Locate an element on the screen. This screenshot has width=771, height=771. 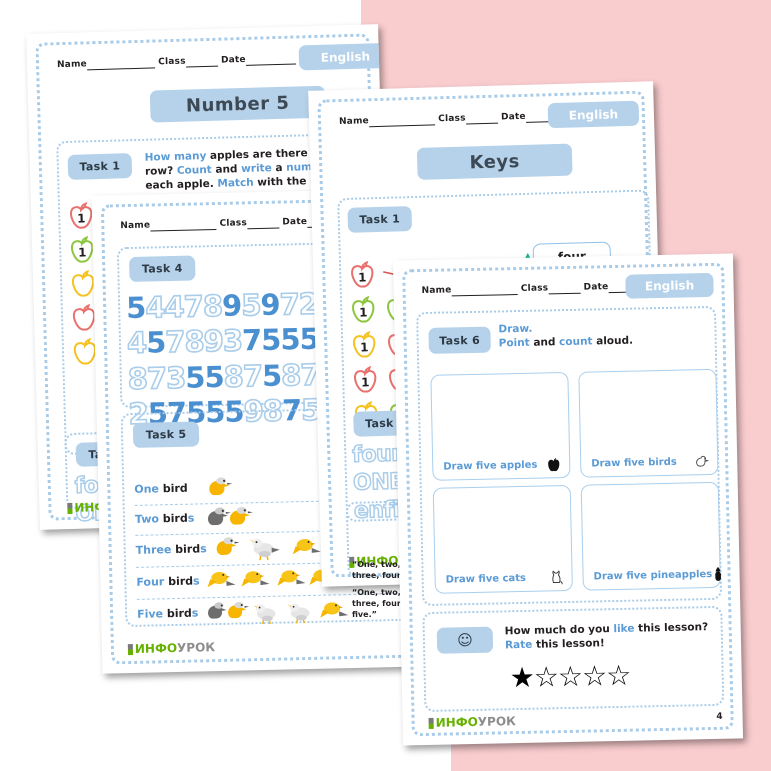
page4-task6-instruction: Draw. Point and count aloud. is located at coordinates (566, 336).